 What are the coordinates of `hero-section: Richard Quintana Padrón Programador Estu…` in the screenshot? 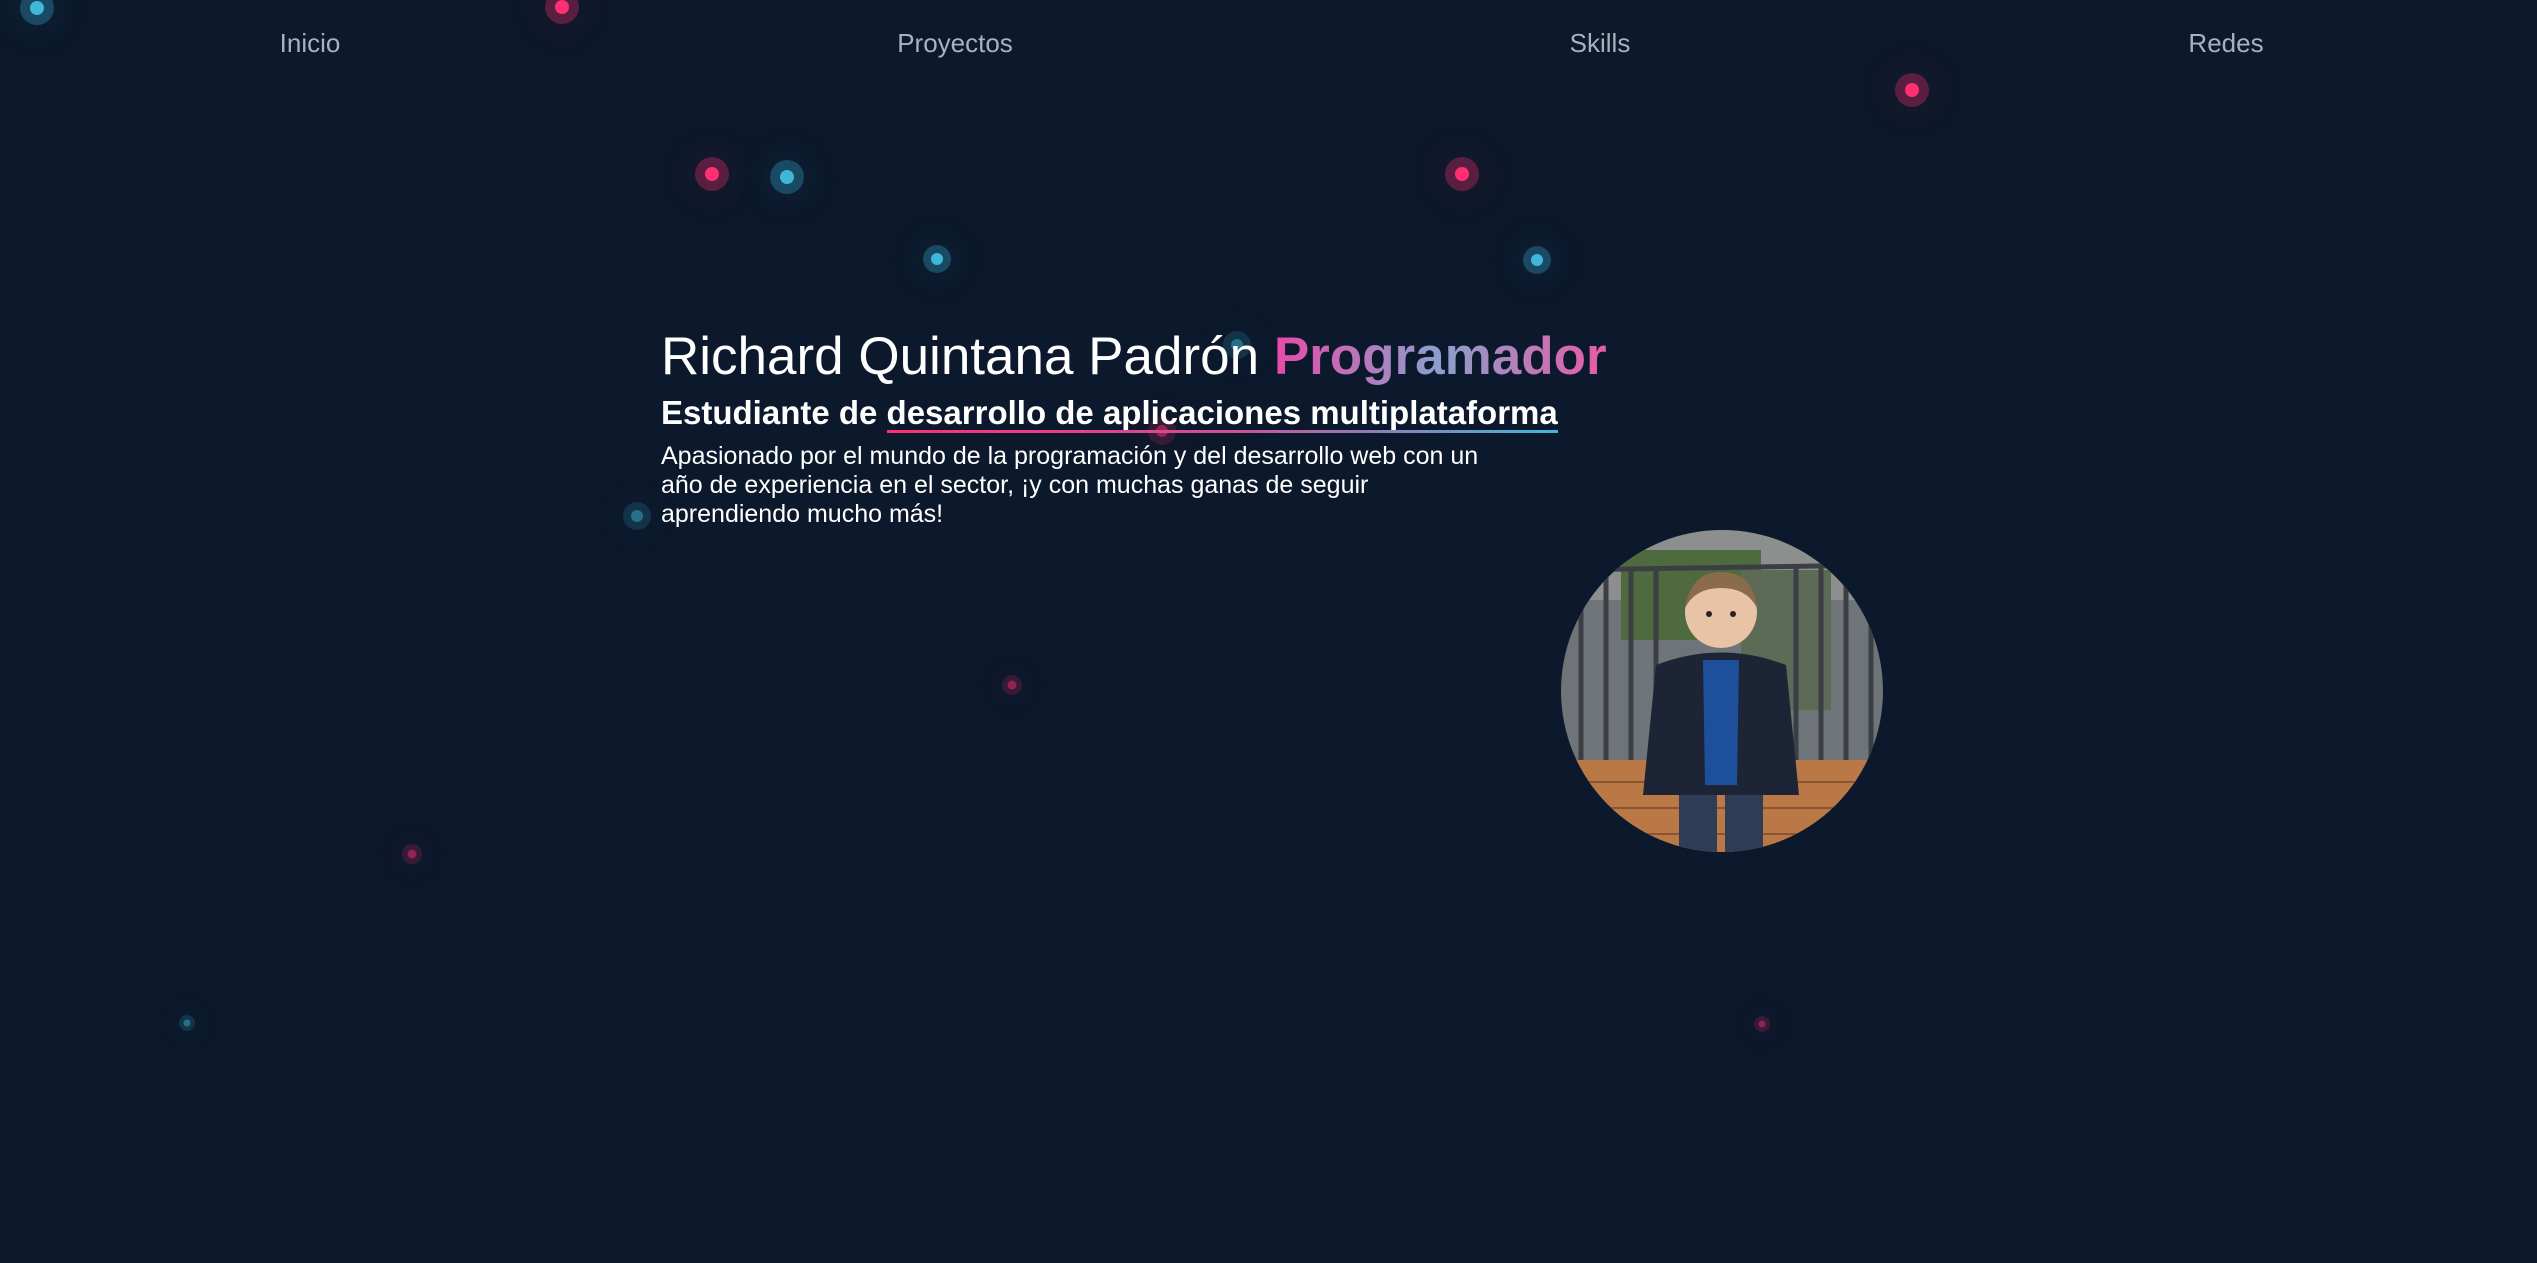 It's located at (1151, 425).